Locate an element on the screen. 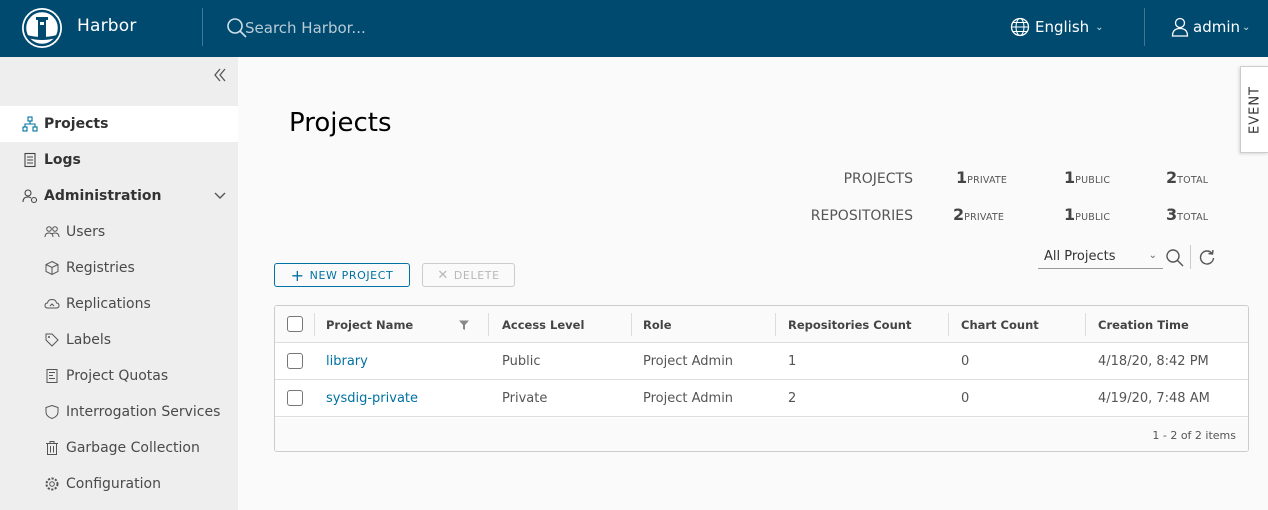 This screenshot has height=510, width=1268. project-name-link: library is located at coordinates (347, 361).